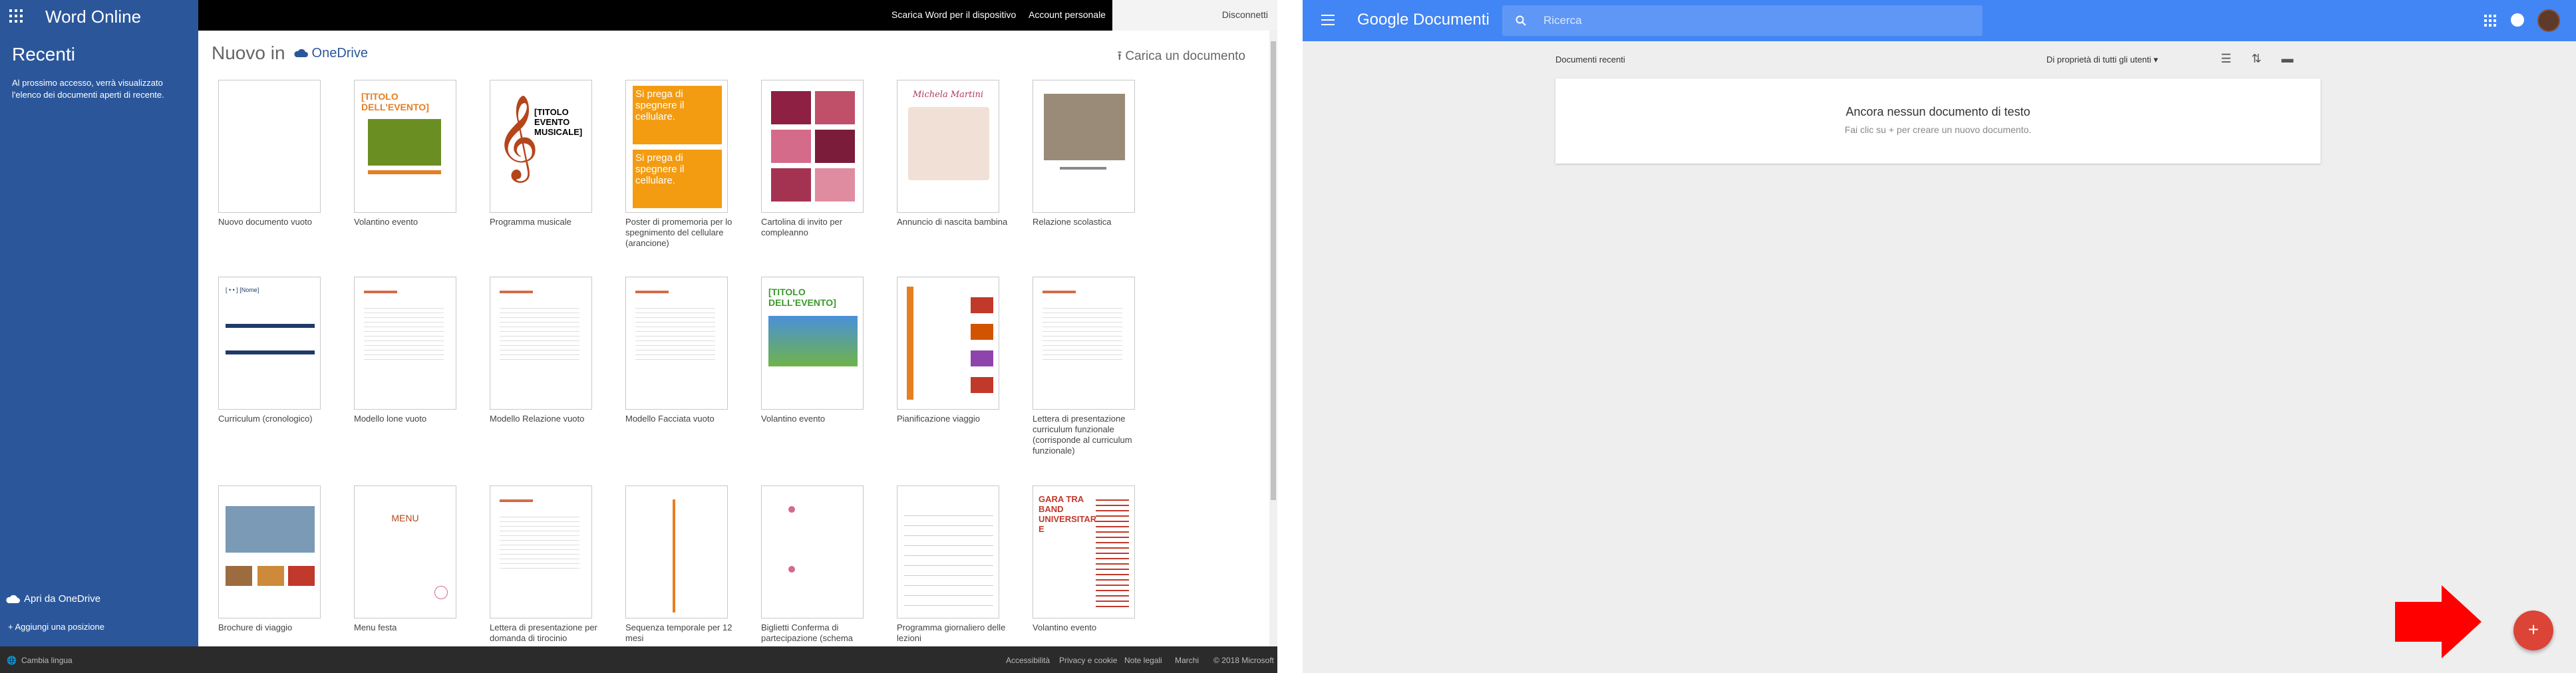 The height and width of the screenshot is (673, 2576). Describe the element at coordinates (1194, 15) in the screenshot. I see `disconnect-area: Disconnetti` at that location.